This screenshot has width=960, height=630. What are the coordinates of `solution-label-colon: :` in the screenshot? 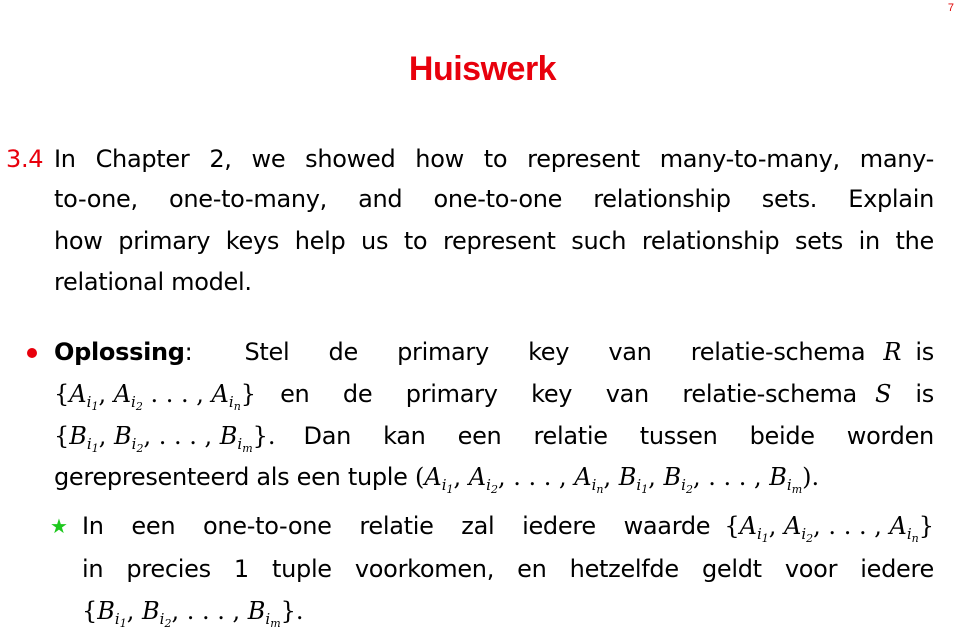 It's located at (188, 352).